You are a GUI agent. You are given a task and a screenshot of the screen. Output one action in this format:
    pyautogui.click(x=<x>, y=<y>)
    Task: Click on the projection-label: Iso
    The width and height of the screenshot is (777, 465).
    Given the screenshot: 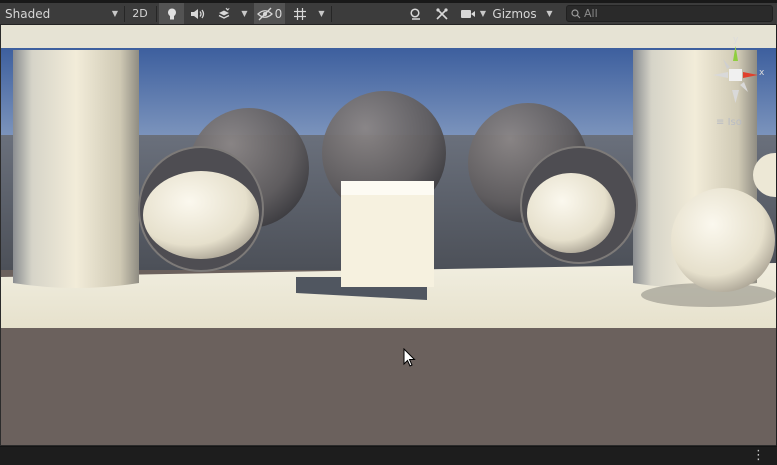 What is the action you would take?
    pyautogui.click(x=734, y=122)
    